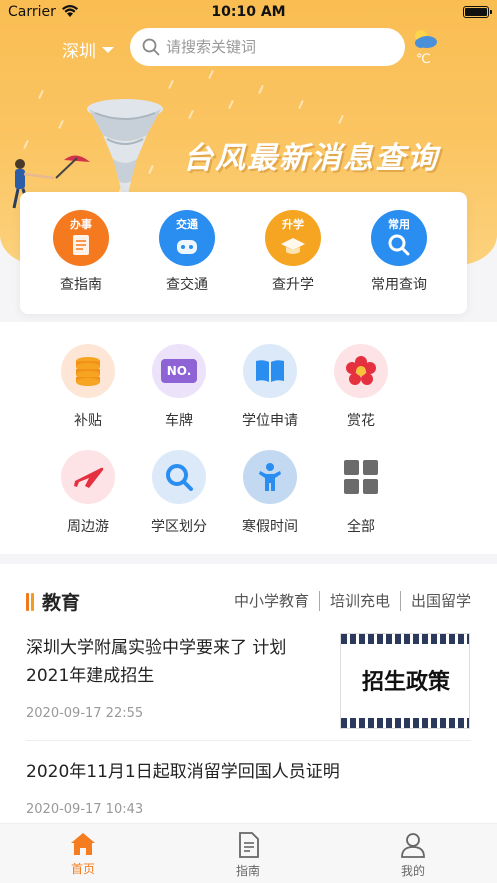  What do you see at coordinates (361, 477) in the screenshot?
I see `grid-icon` at bounding box center [361, 477].